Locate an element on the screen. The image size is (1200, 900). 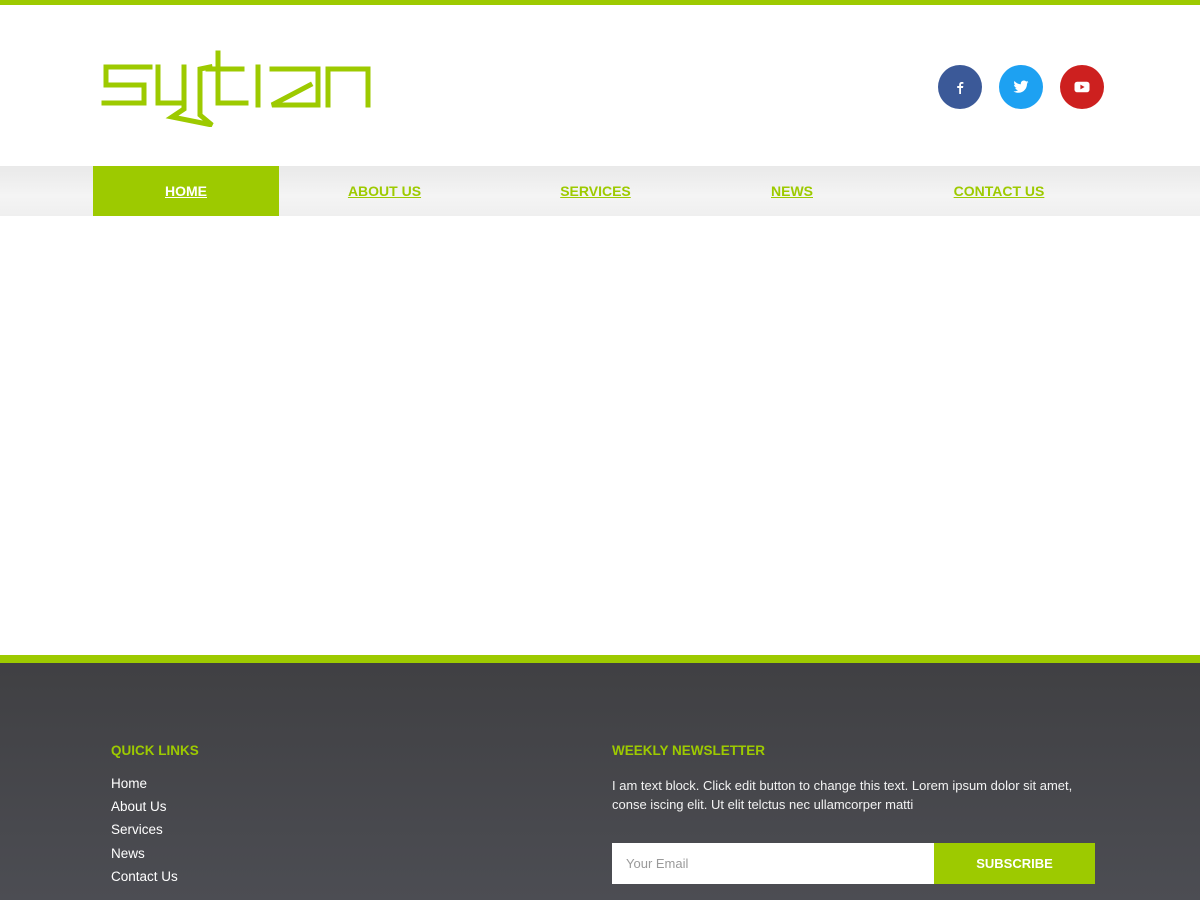
facebook-icon is located at coordinates (960, 88).